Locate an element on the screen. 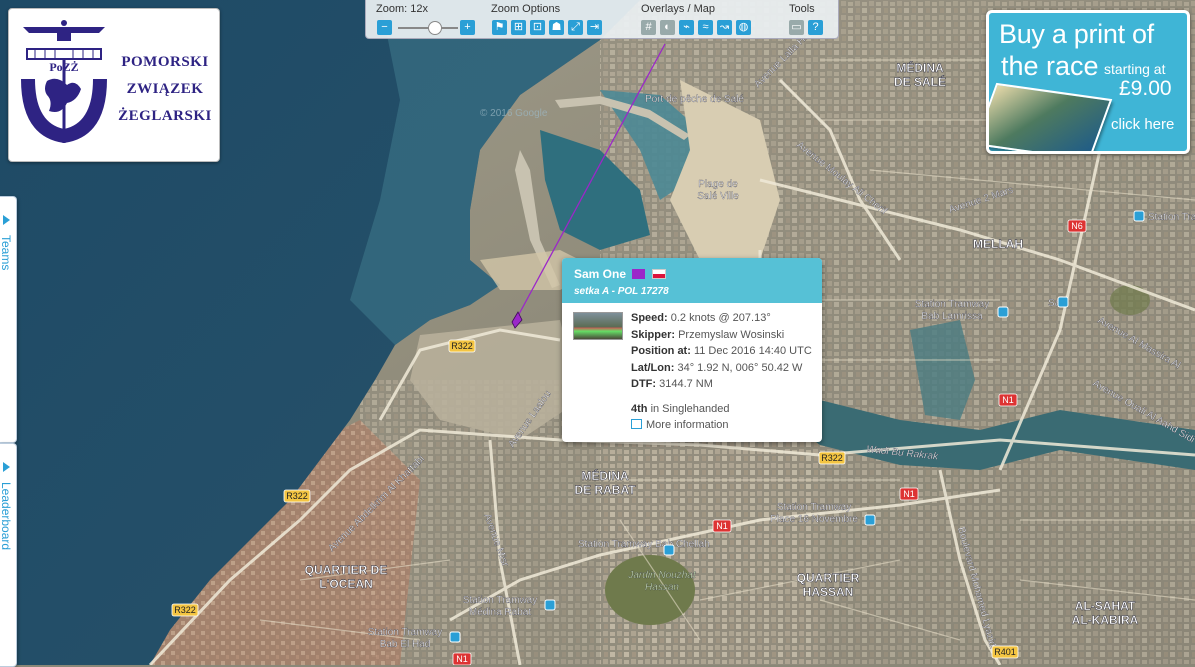  more-information-link: More information is located at coordinates (680, 425).